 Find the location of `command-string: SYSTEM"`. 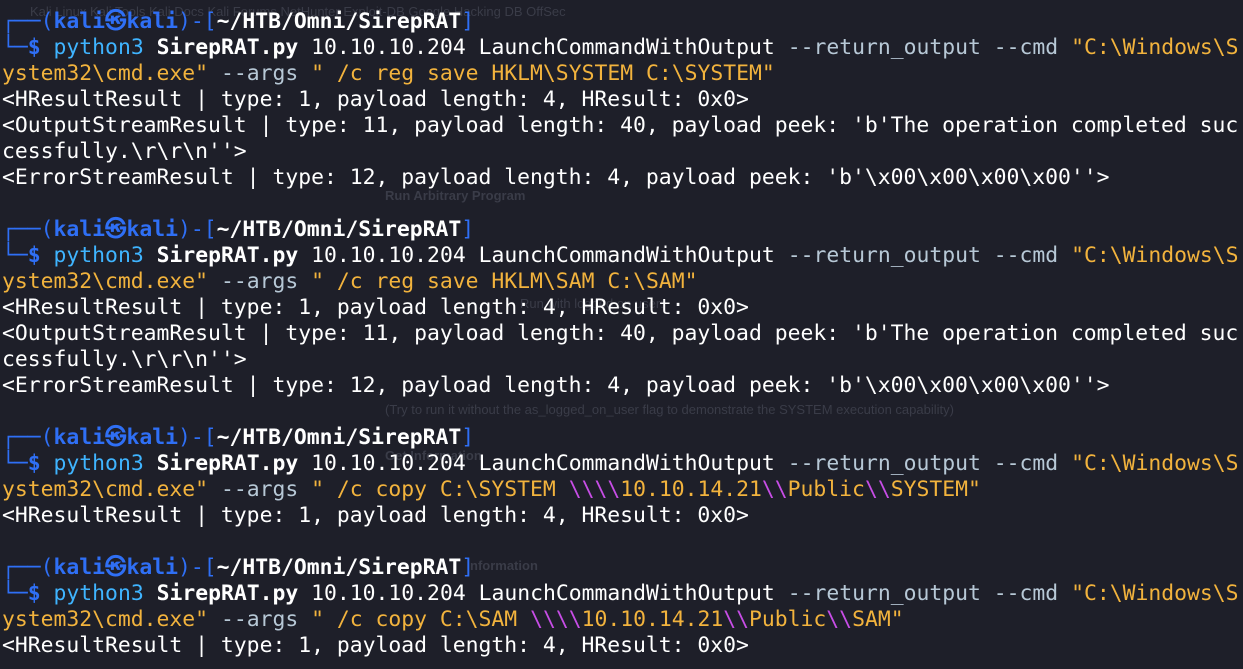

command-string: SYSTEM" is located at coordinates (935, 489).